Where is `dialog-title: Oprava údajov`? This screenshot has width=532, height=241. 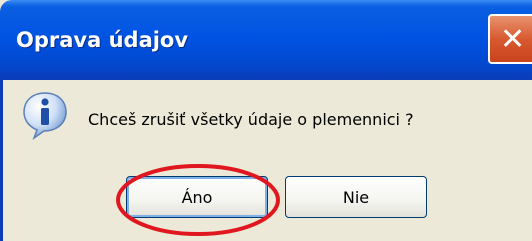 dialog-title: Oprava údajov is located at coordinates (102, 40).